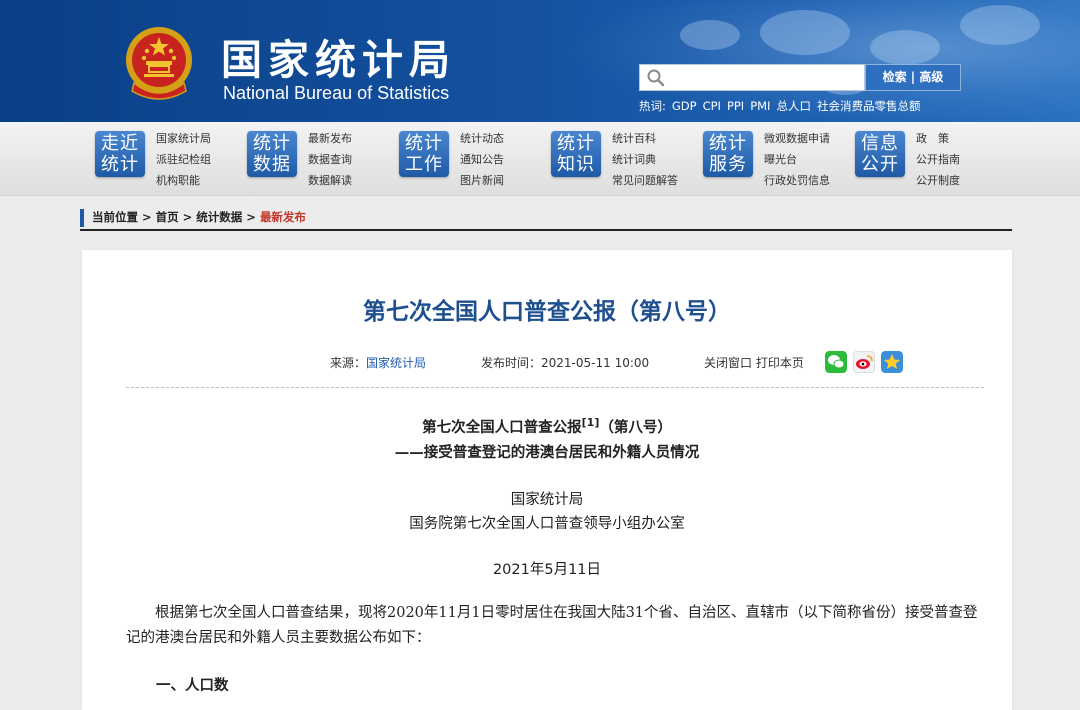 This screenshot has height=710, width=1080. What do you see at coordinates (645, 138) in the screenshot?
I see `nav-link: 统计百科` at bounding box center [645, 138].